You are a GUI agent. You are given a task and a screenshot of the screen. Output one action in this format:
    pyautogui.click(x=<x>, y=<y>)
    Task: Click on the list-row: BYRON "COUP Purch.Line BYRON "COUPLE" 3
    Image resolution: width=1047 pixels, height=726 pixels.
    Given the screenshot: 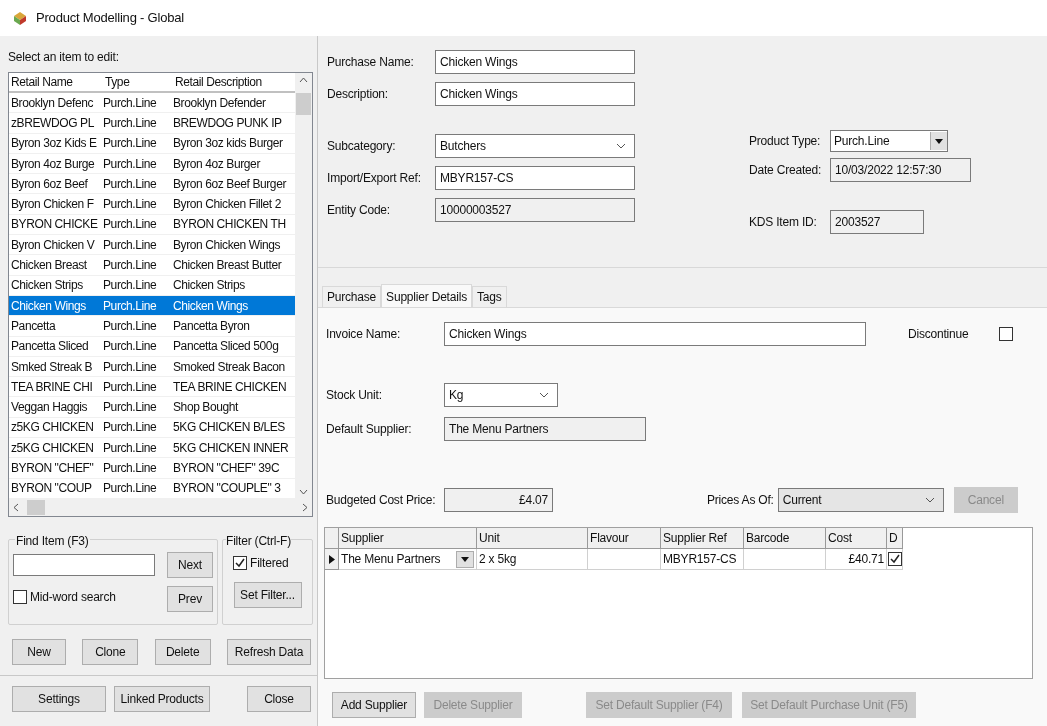 What is the action you would take?
    pyautogui.click(x=152, y=488)
    